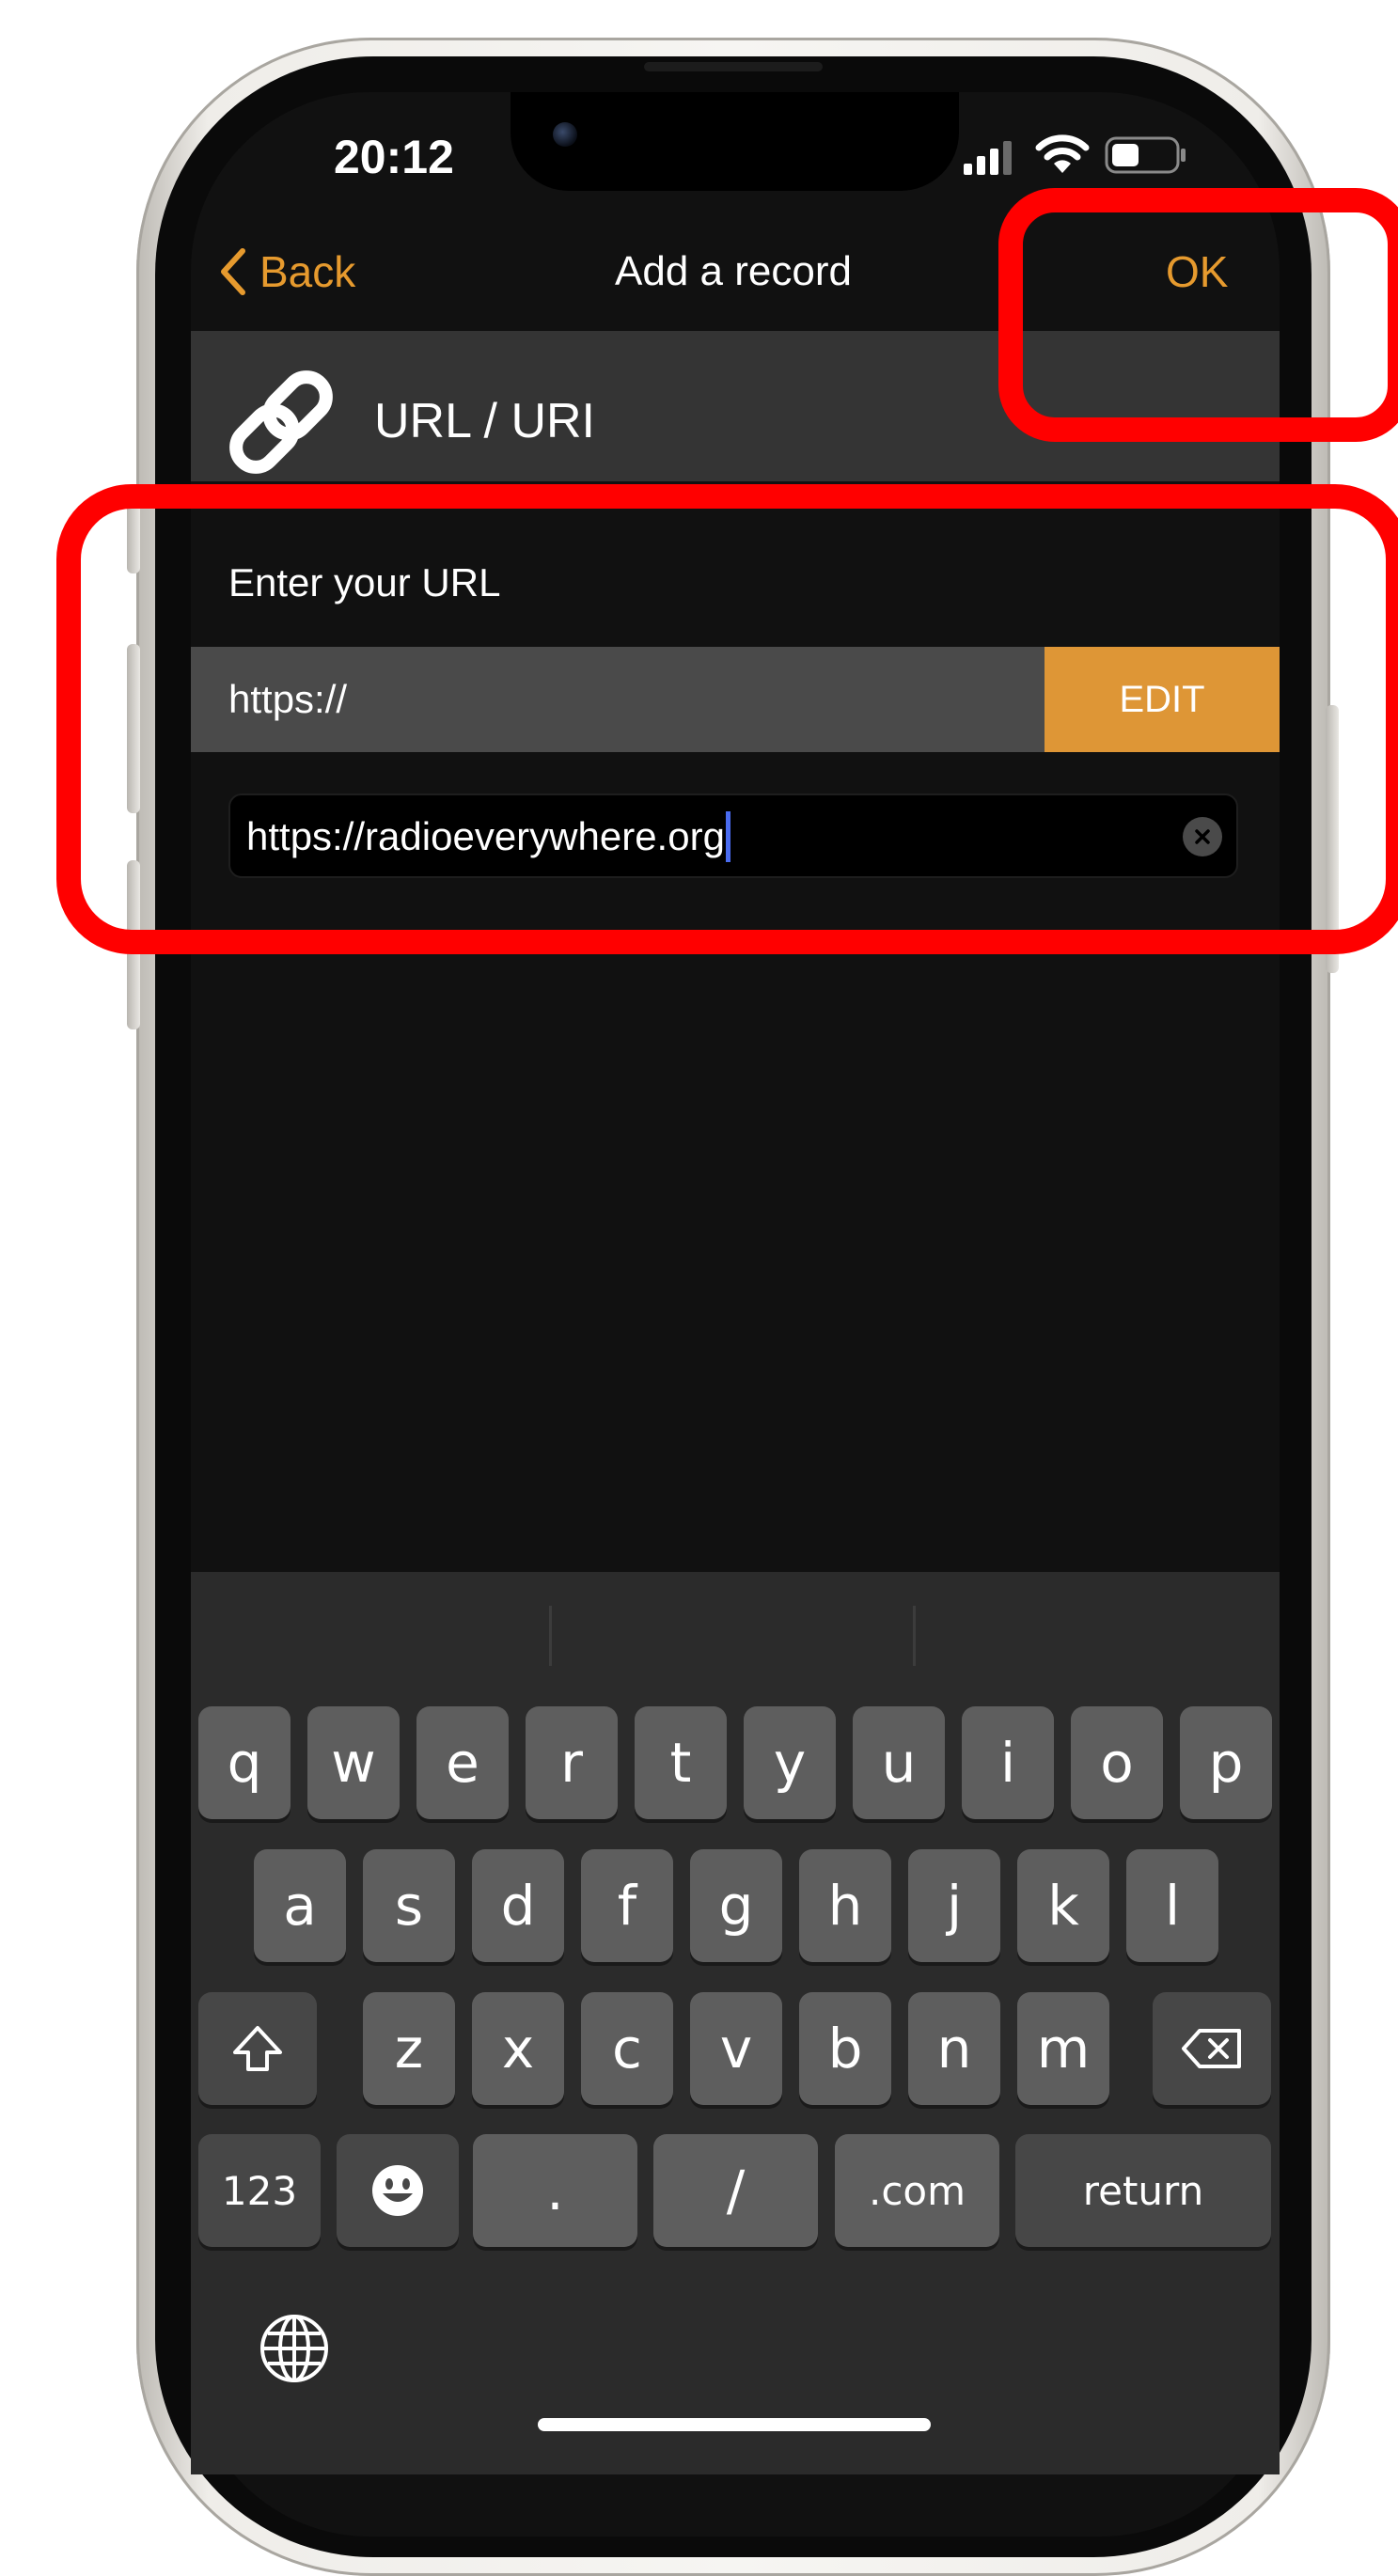  What do you see at coordinates (281, 422) in the screenshot?
I see `link-icon` at bounding box center [281, 422].